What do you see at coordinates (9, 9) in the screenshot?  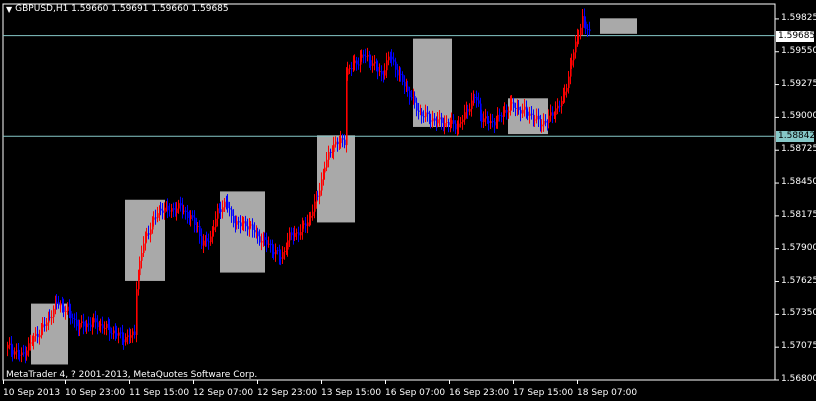 I see `triangle-down-icon: ▼` at bounding box center [9, 9].